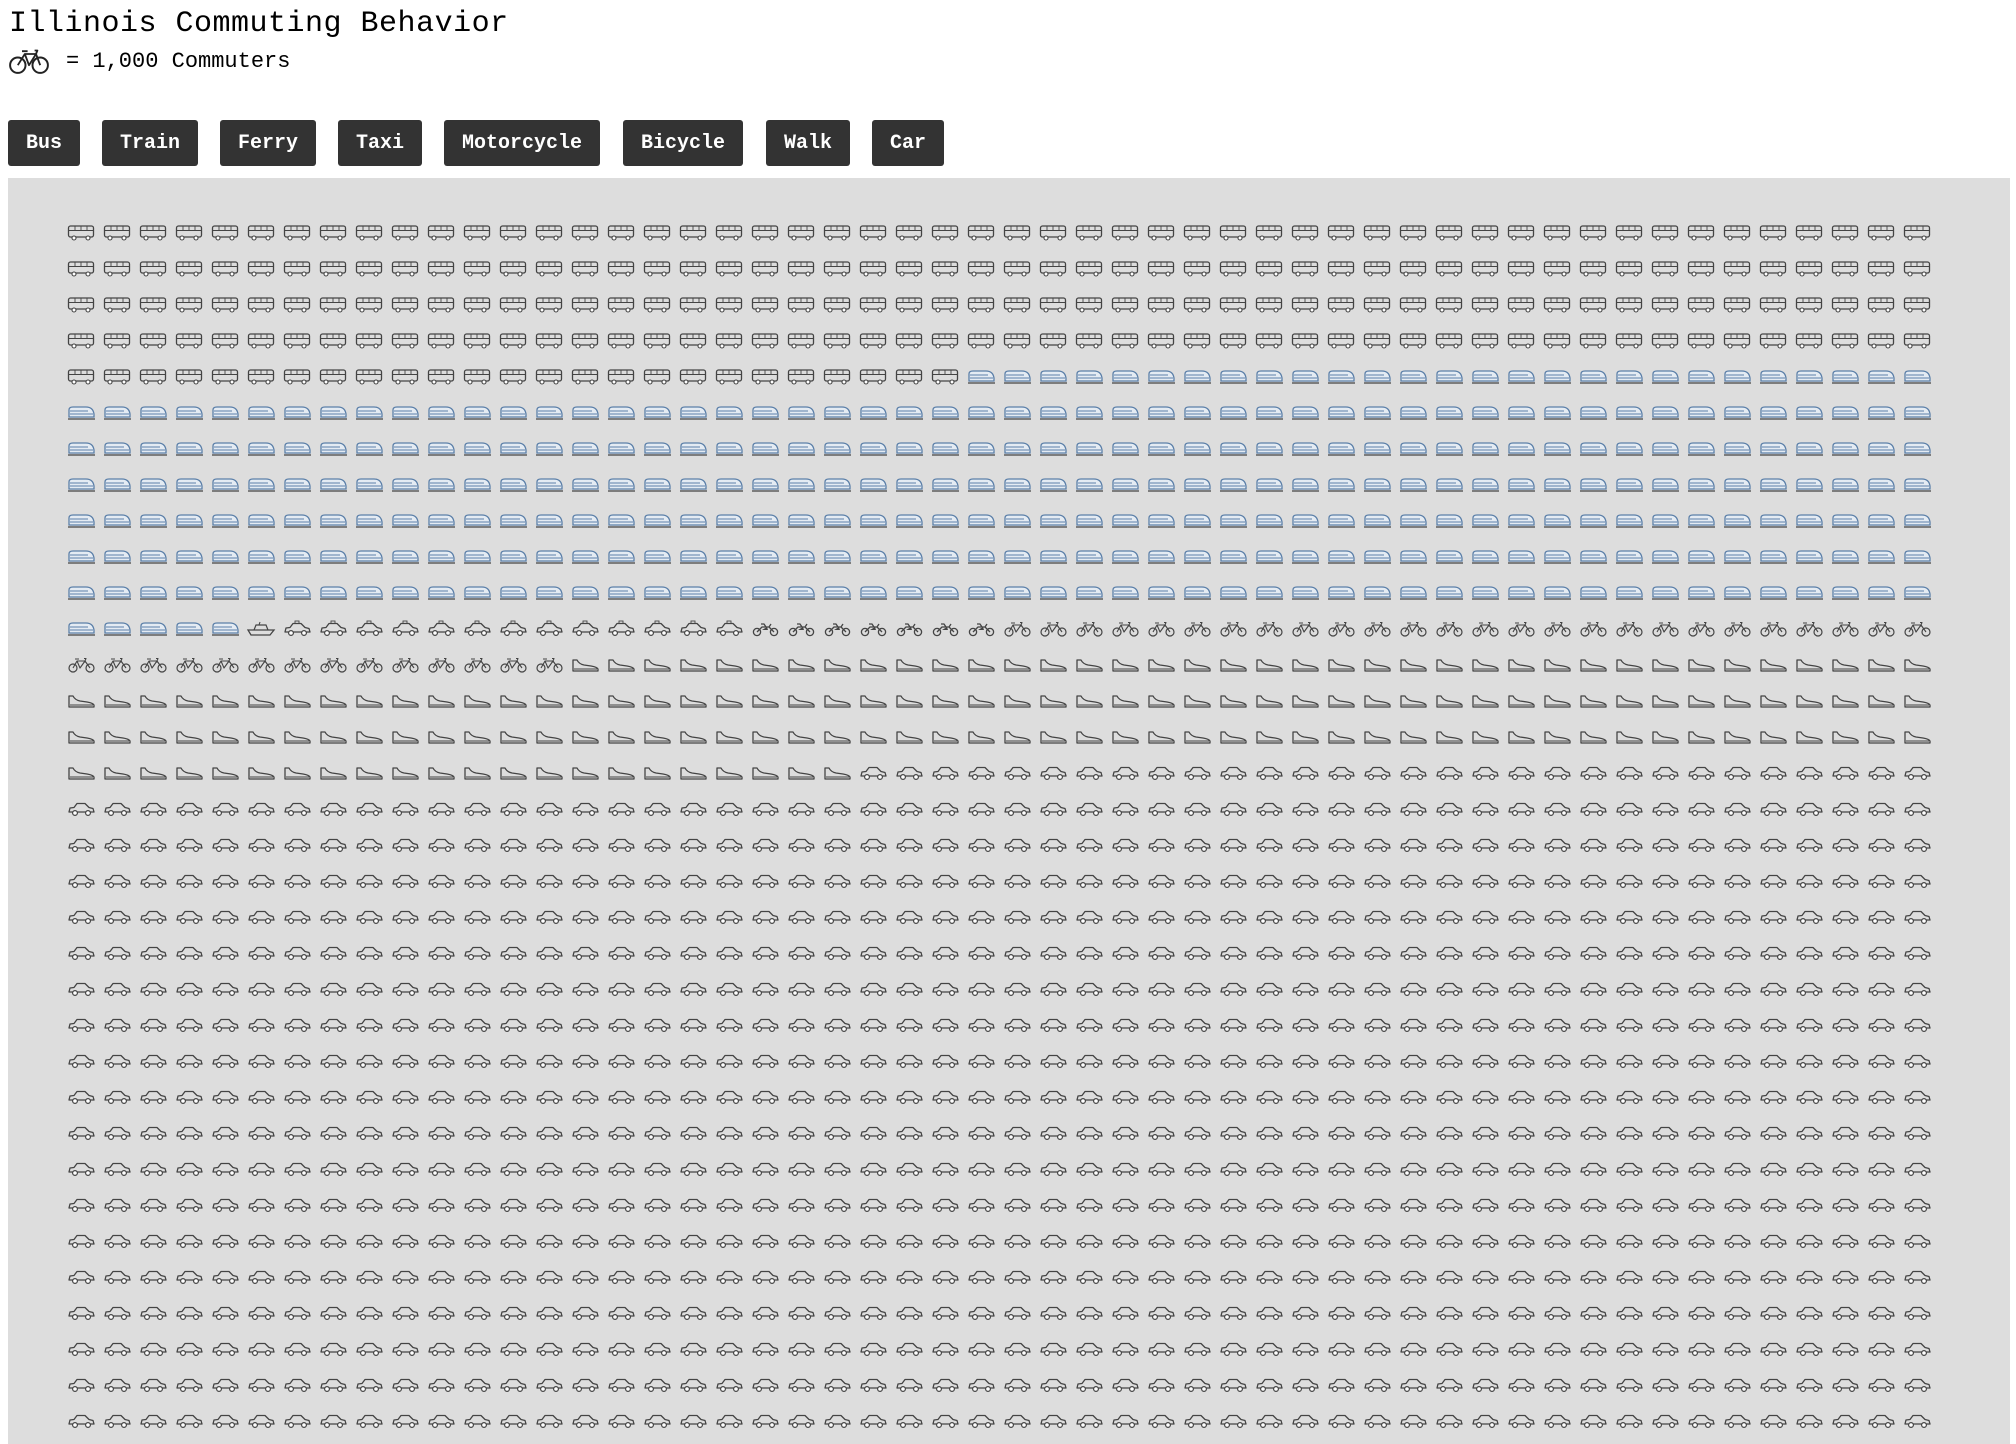 This screenshot has width=2016, height=1444. Describe the element at coordinates (380, 143) in the screenshot. I see `mode-button-taxi: Taxi` at that location.